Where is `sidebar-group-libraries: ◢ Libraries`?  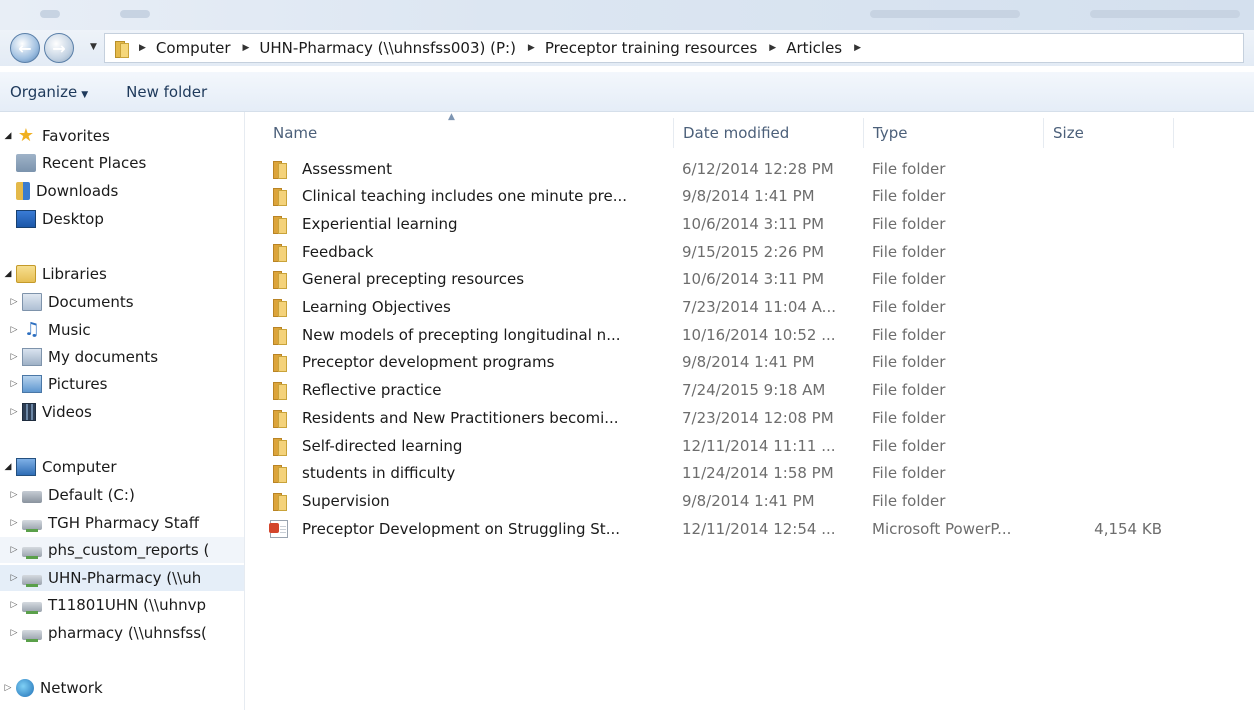 sidebar-group-libraries: ◢ Libraries is located at coordinates (122, 274).